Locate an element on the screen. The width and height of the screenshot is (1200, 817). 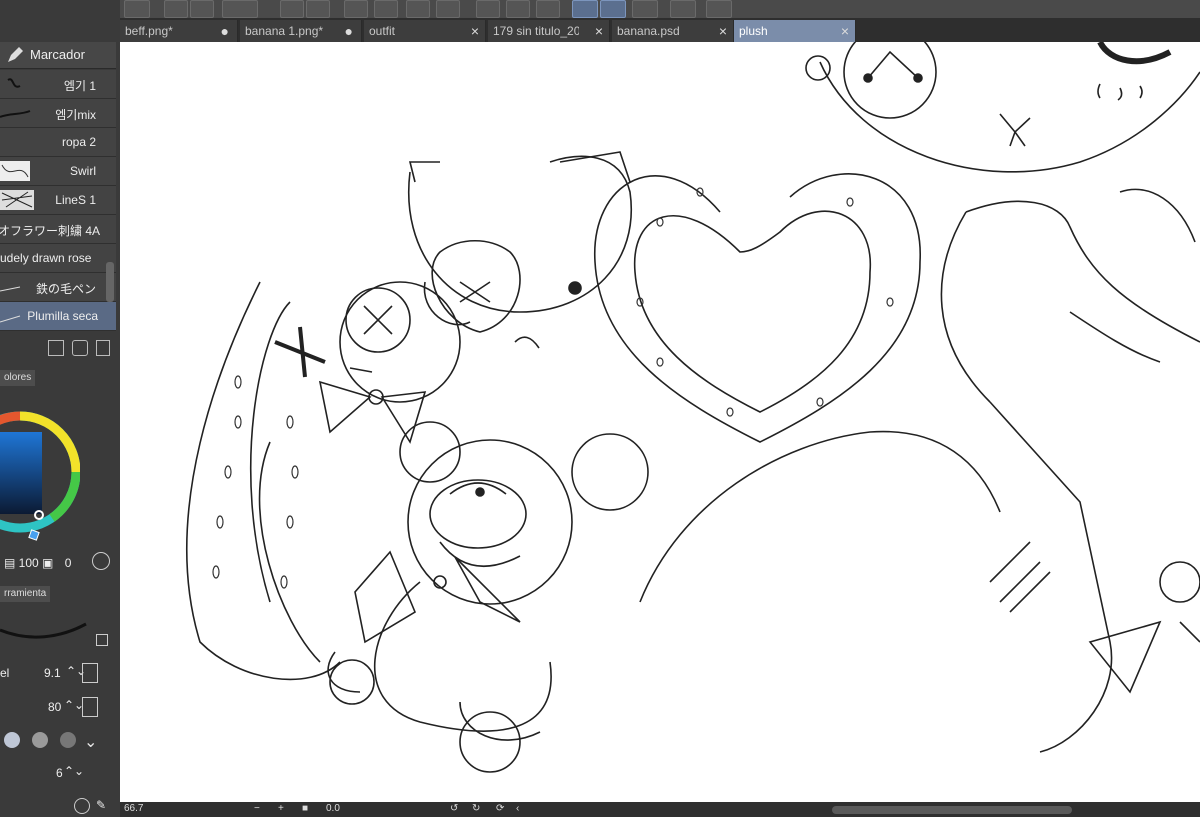
pressure-icon is located at coordinates (90, 673).